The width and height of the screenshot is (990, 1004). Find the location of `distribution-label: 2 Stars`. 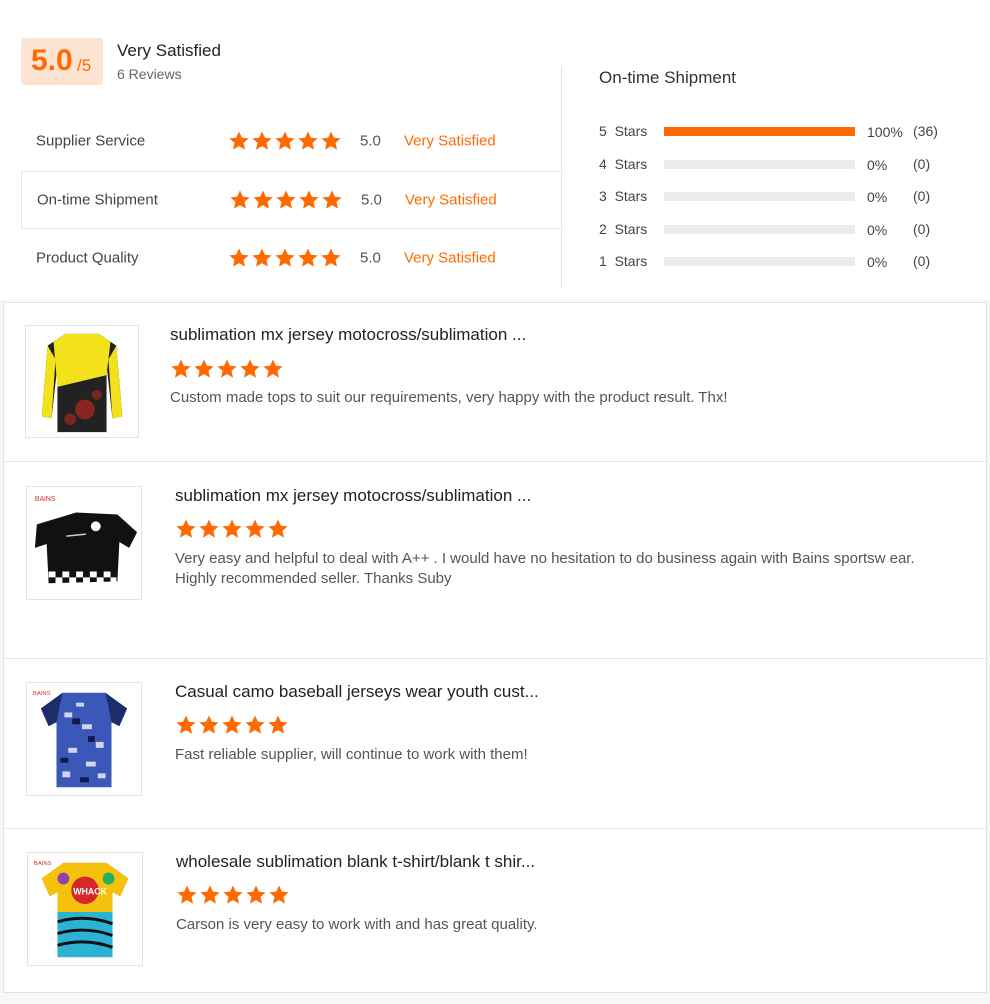

distribution-label: 2 Stars is located at coordinates (623, 229).